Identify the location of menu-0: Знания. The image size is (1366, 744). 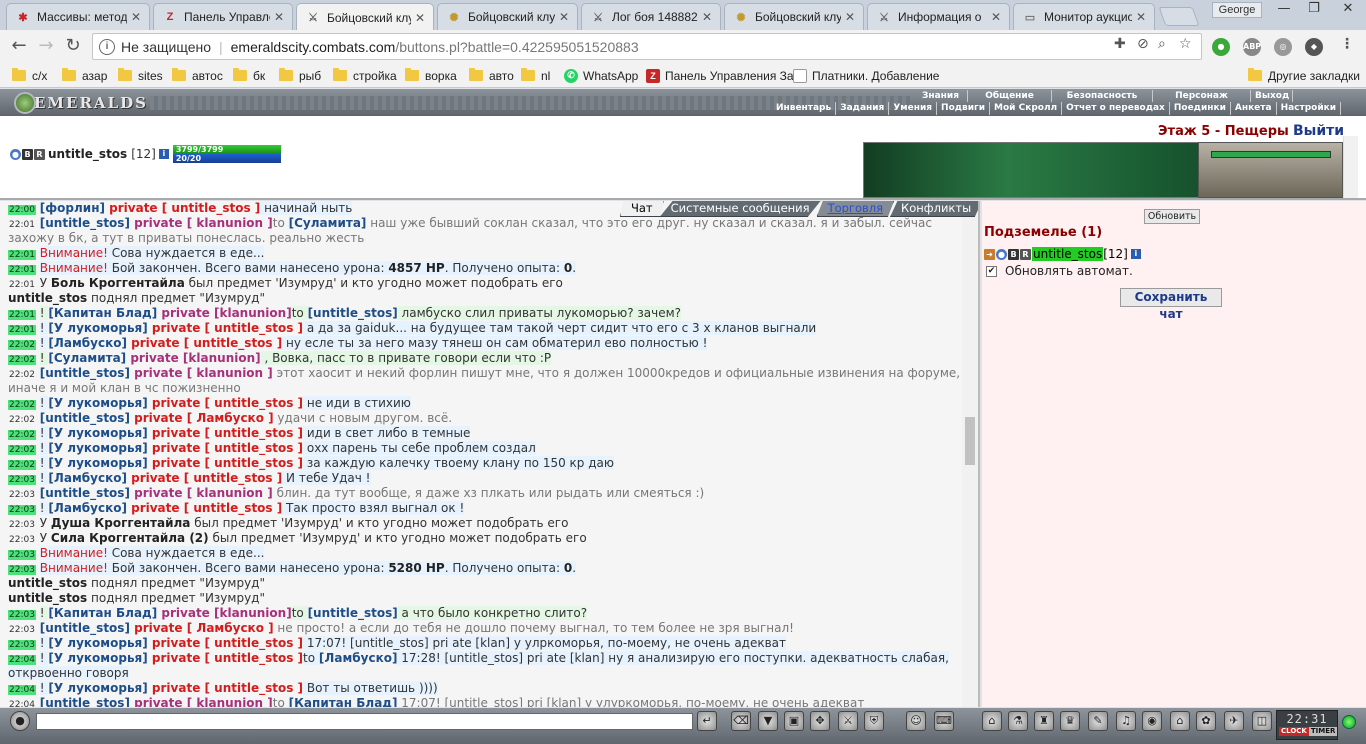
(941, 96).